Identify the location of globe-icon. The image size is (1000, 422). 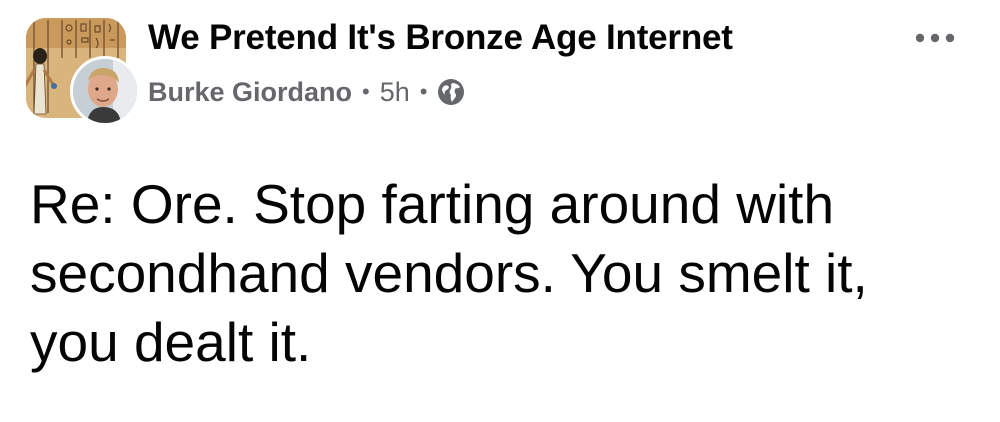
(451, 92).